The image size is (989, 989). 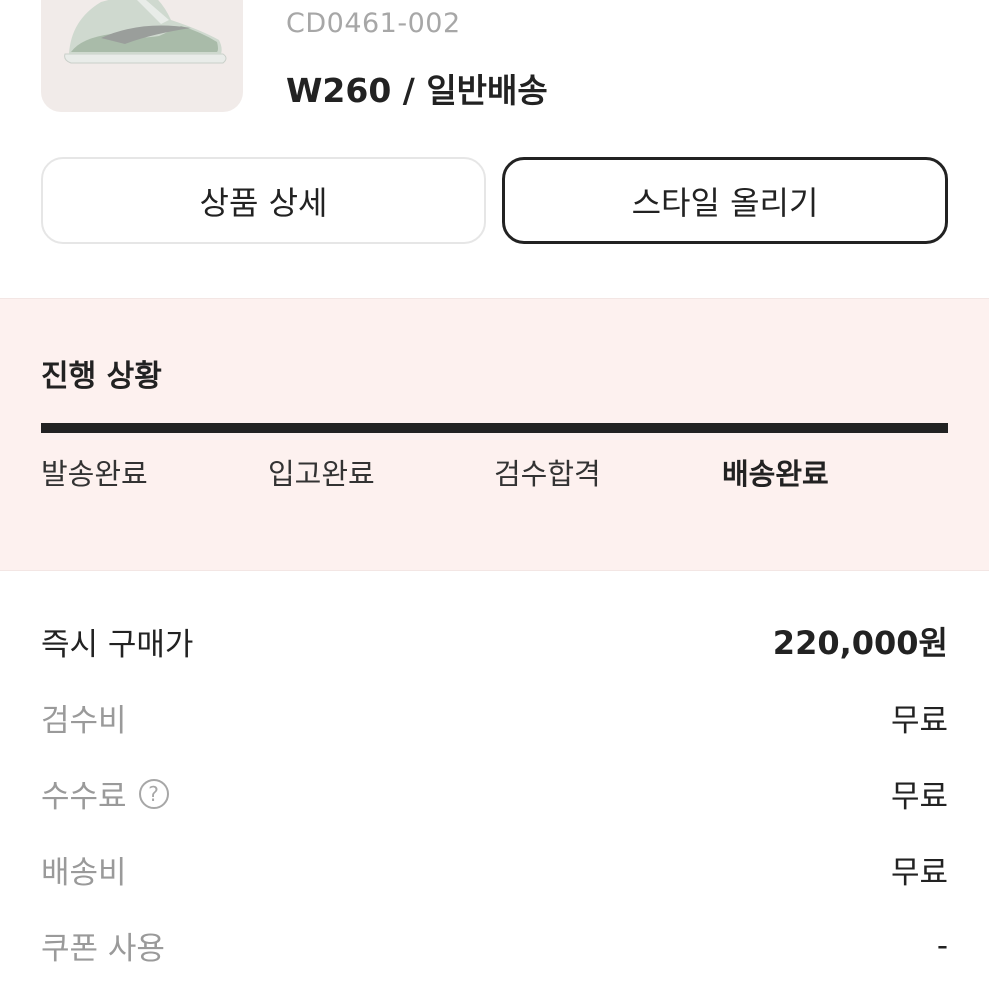 I want to click on price-row-shipping-fee: 배송비 무료, so click(x=494, y=869).